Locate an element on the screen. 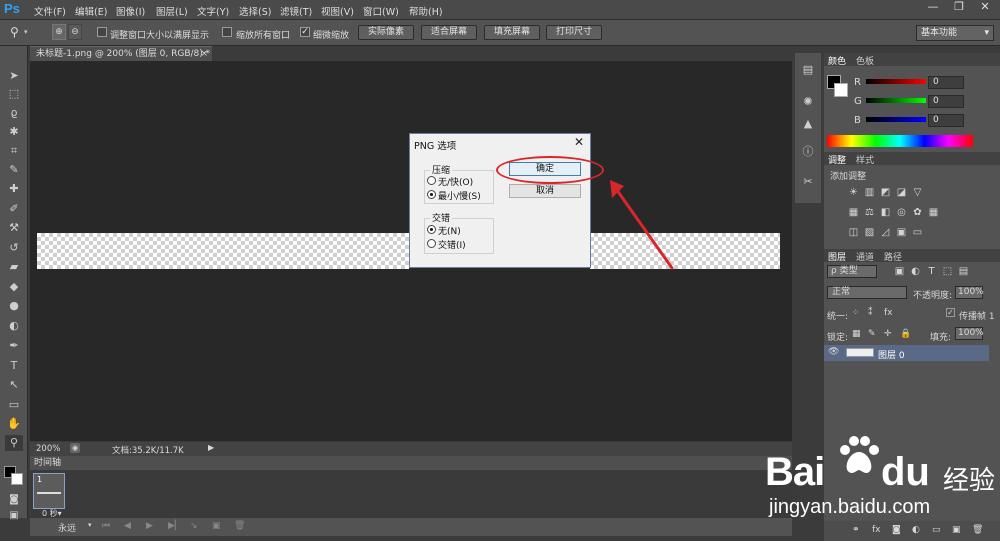 This screenshot has height=541, width=1000. histogram-icon: ▲ is located at coordinates (808, 124).